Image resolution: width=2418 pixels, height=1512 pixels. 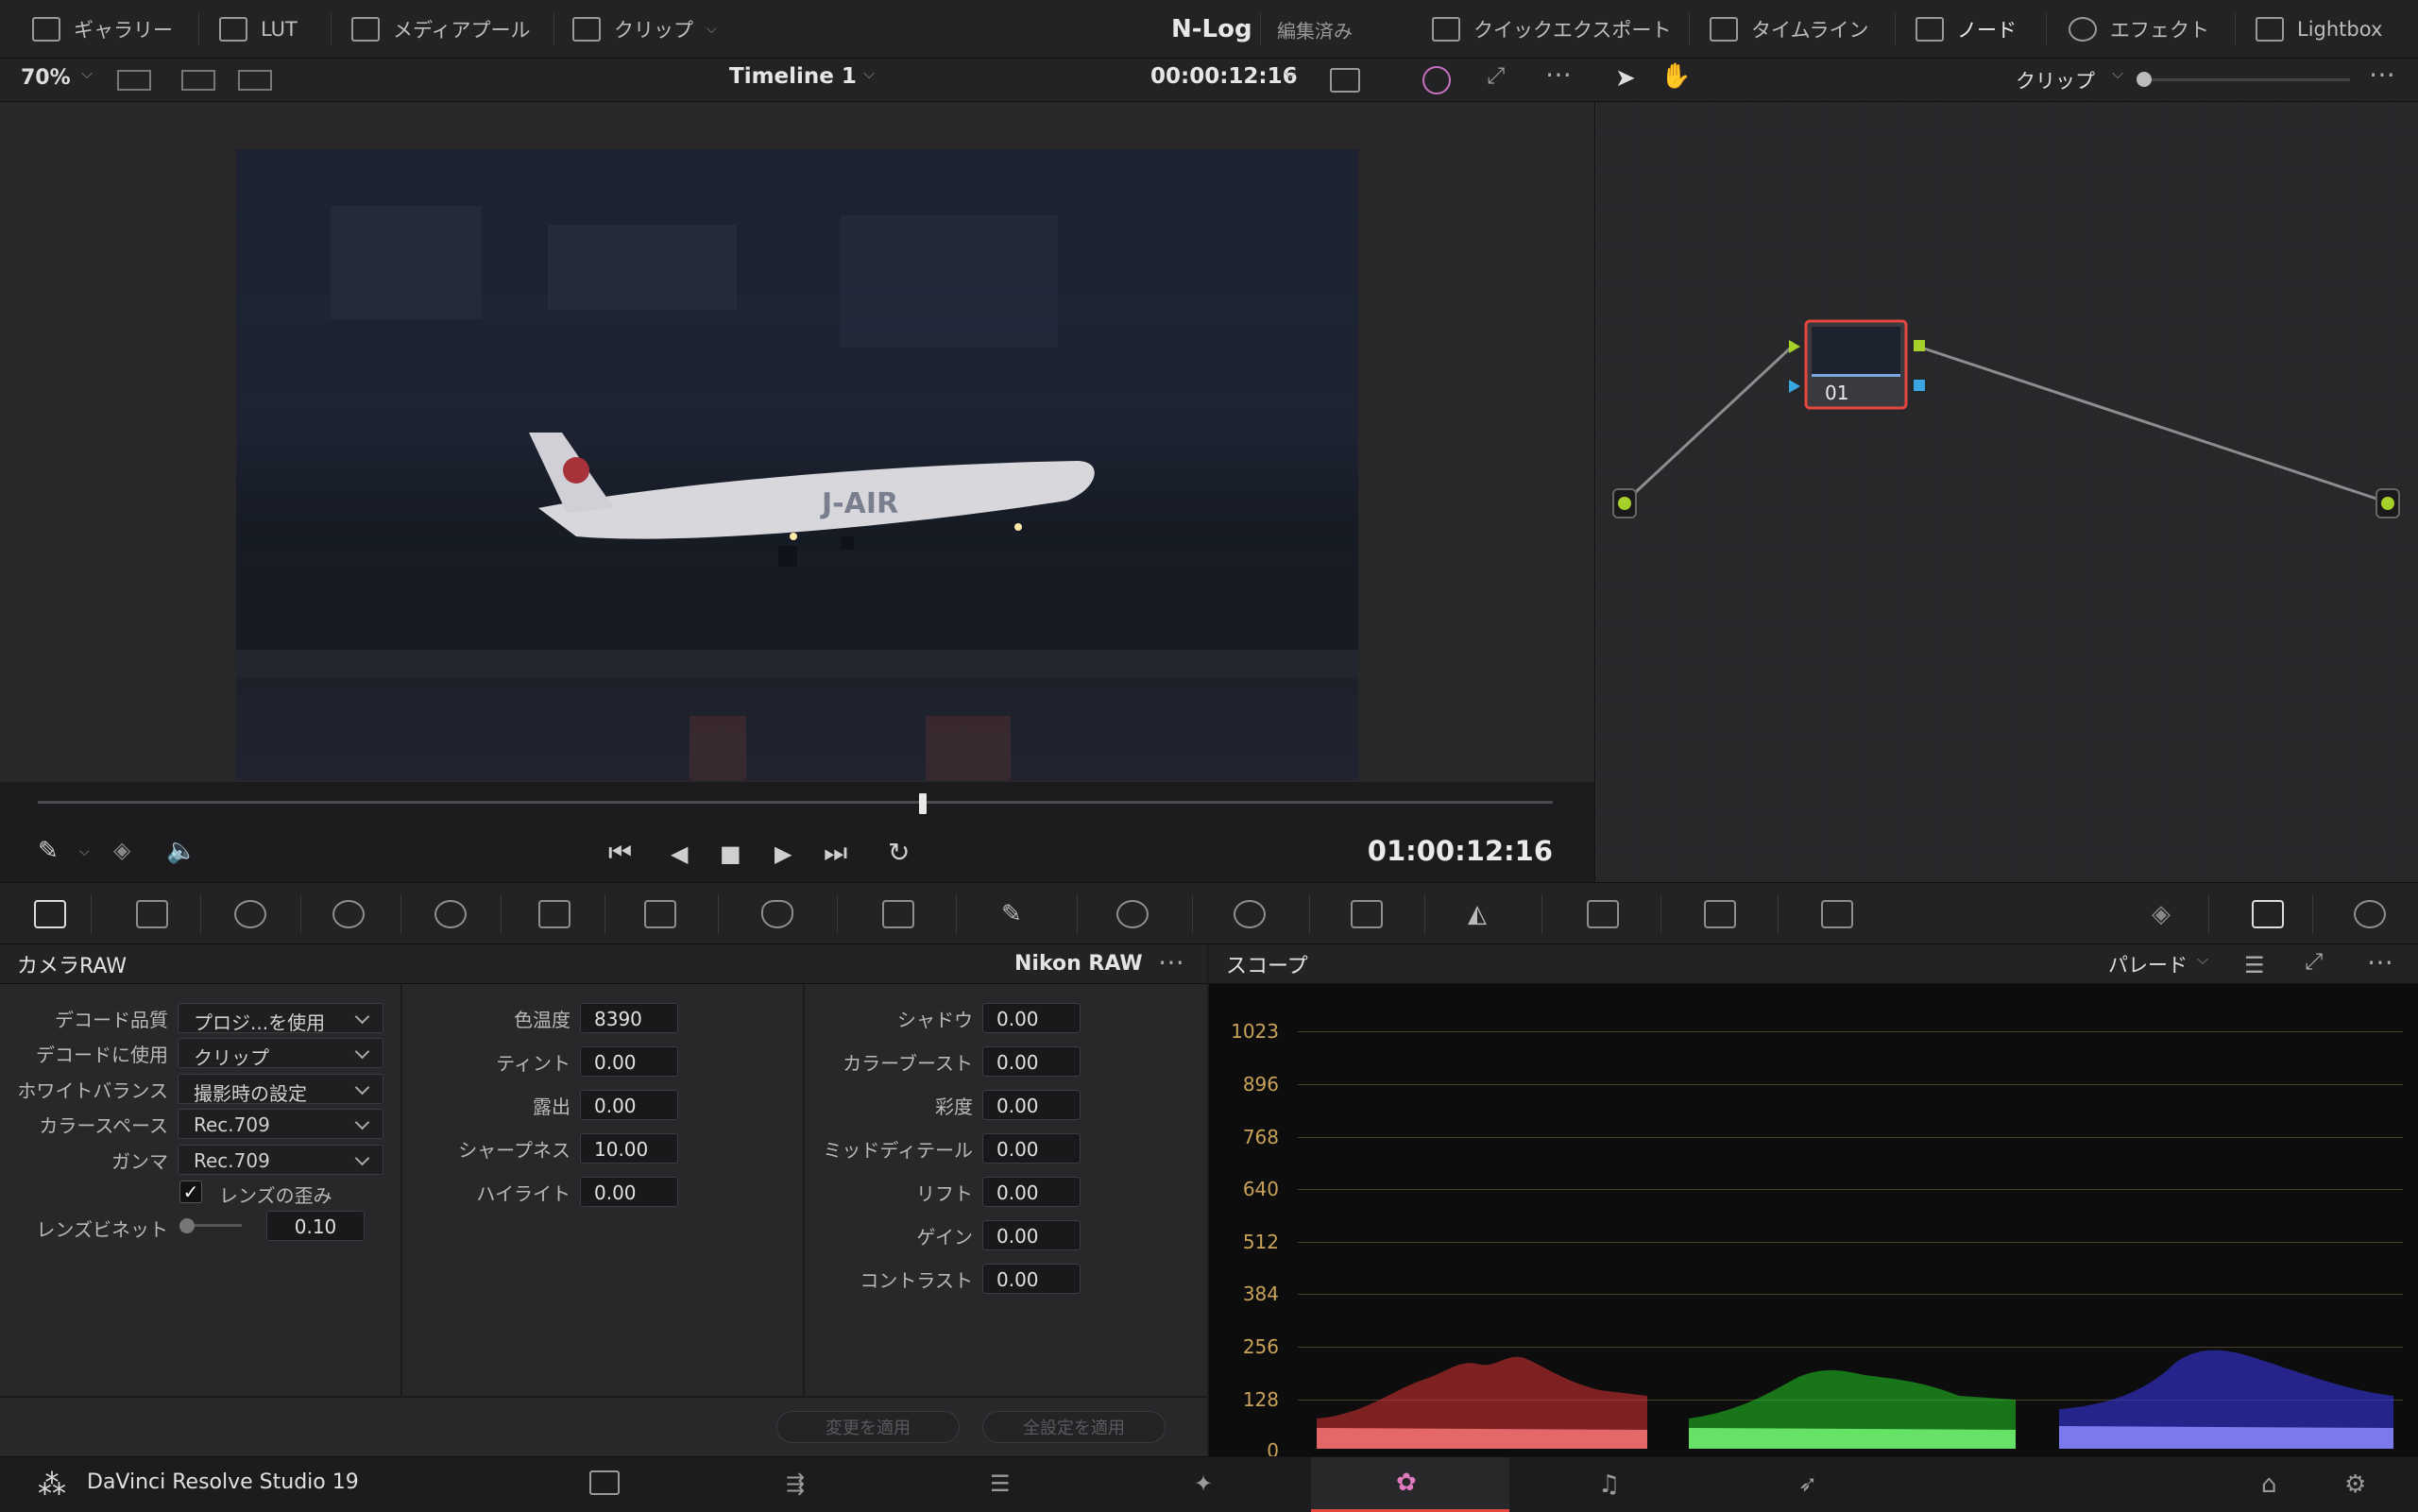 What do you see at coordinates (1132, 914) in the screenshot?
I see `window-icon` at bounding box center [1132, 914].